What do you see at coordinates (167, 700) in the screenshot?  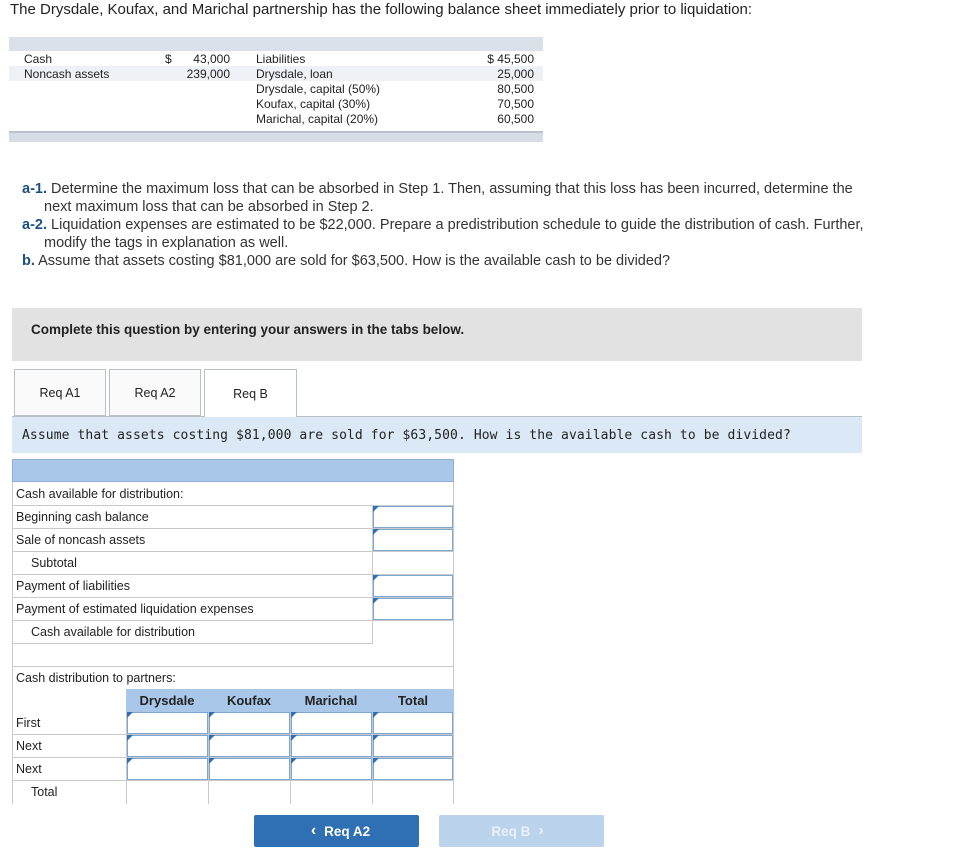 I see `column-header-drysdale: Drysdale` at bounding box center [167, 700].